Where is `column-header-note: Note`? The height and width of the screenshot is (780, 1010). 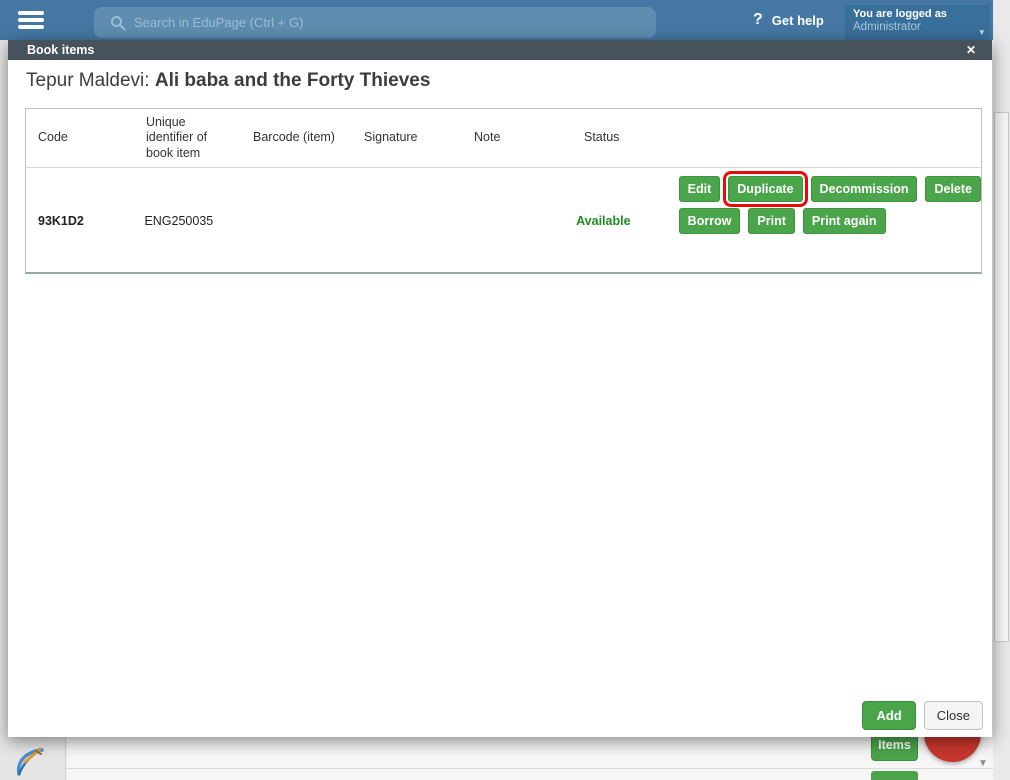 column-header-note: Note is located at coordinates (487, 137).